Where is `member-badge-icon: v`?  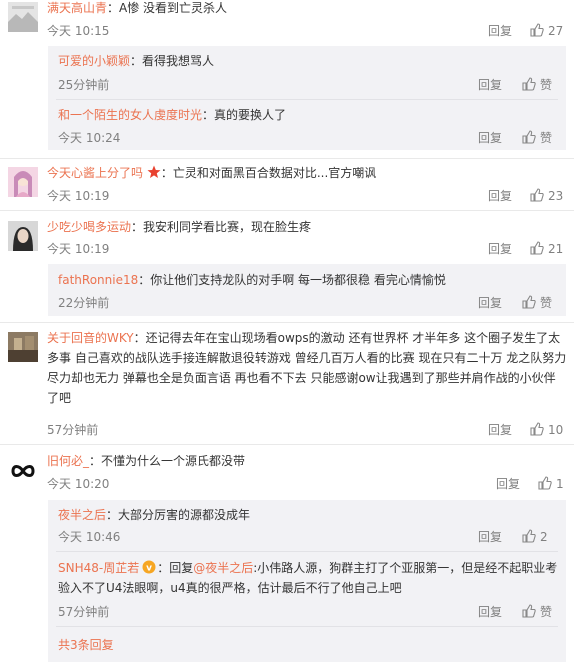 member-badge-icon: v is located at coordinates (149, 567).